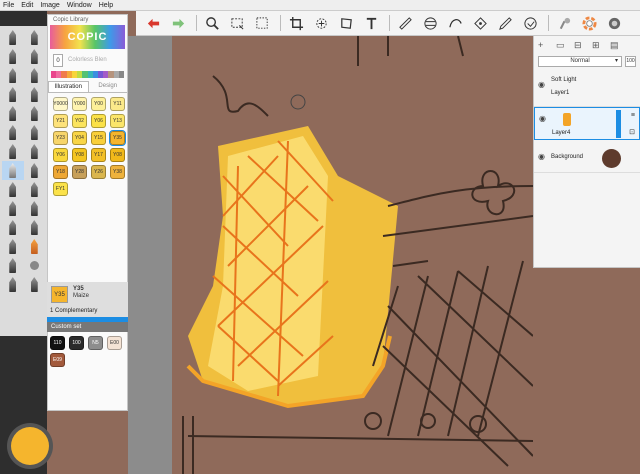 The height and width of the screenshot is (474, 640). I want to click on menu-help: Help, so click(106, 5).